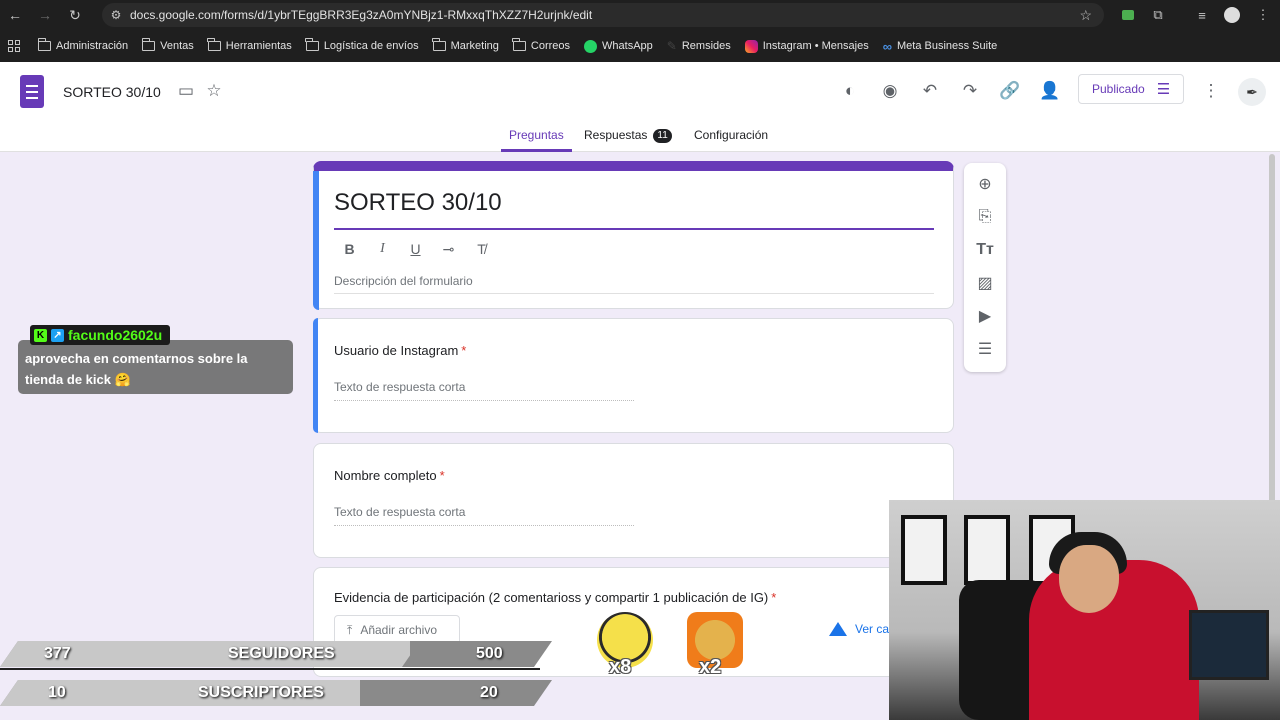  What do you see at coordinates (591, 46) in the screenshot?
I see `whatsapp-icon` at bounding box center [591, 46].